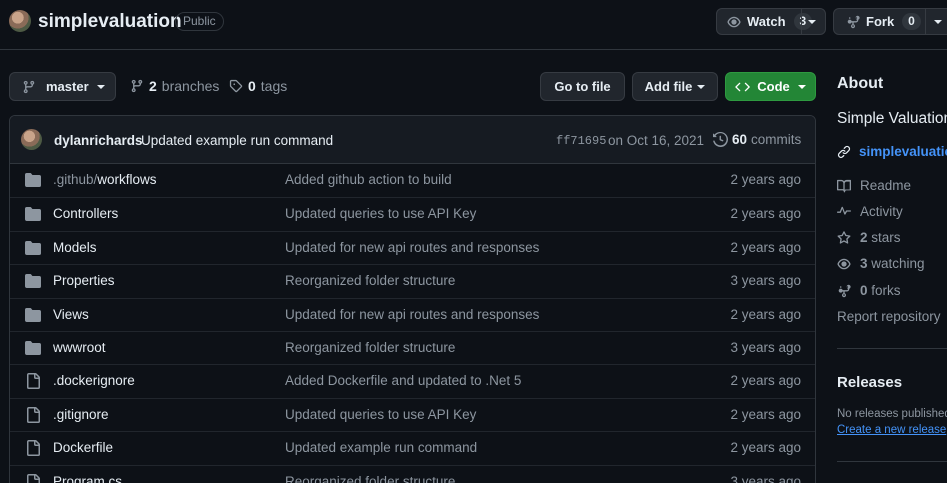  I want to click on stars-label: stars, so click(886, 237).